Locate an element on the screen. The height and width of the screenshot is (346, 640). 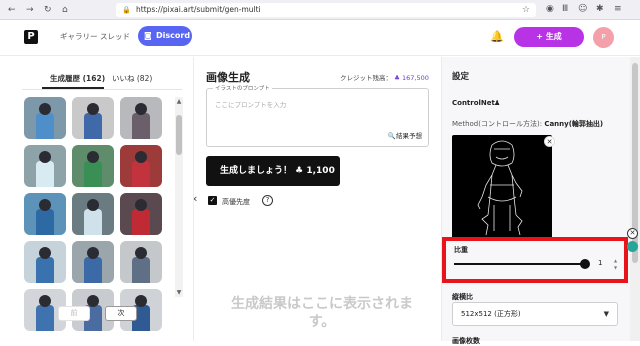
bell-icon: 🔔 is located at coordinates (497, 36).